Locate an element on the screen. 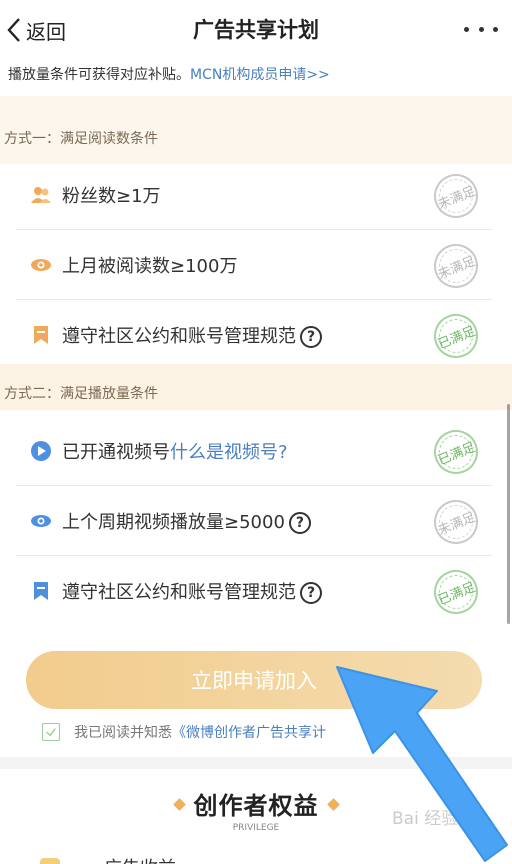 The height and width of the screenshot is (864, 512). top-navigation-bar: 返回 广告共享计划 is located at coordinates (256, 29).